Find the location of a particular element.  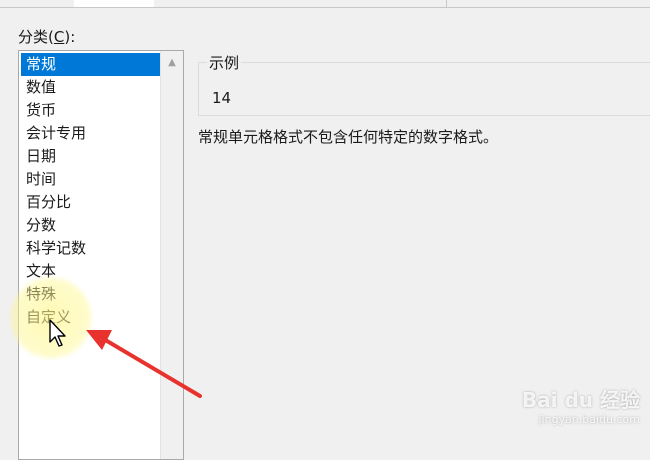

category-item: 会计专用 is located at coordinates (91, 133).